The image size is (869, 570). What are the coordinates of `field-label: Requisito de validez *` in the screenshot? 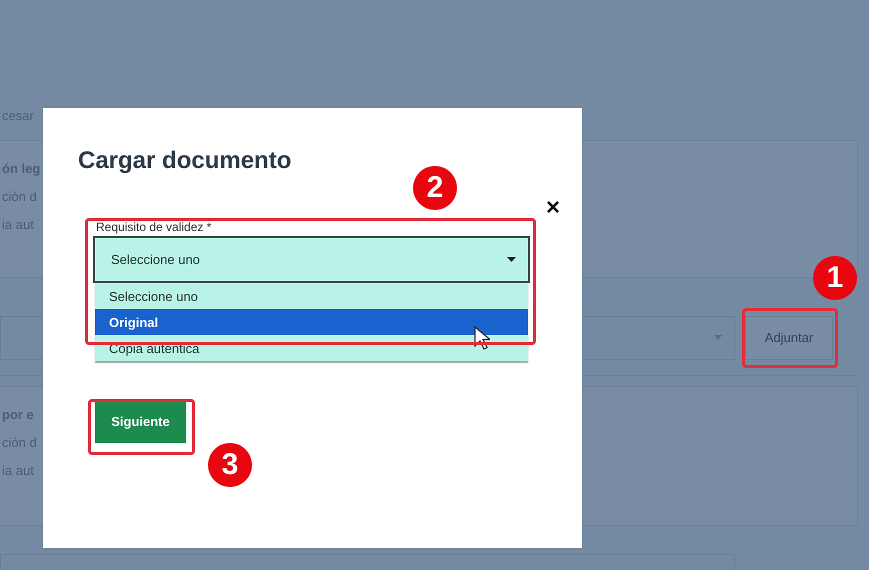 It's located at (153, 227).